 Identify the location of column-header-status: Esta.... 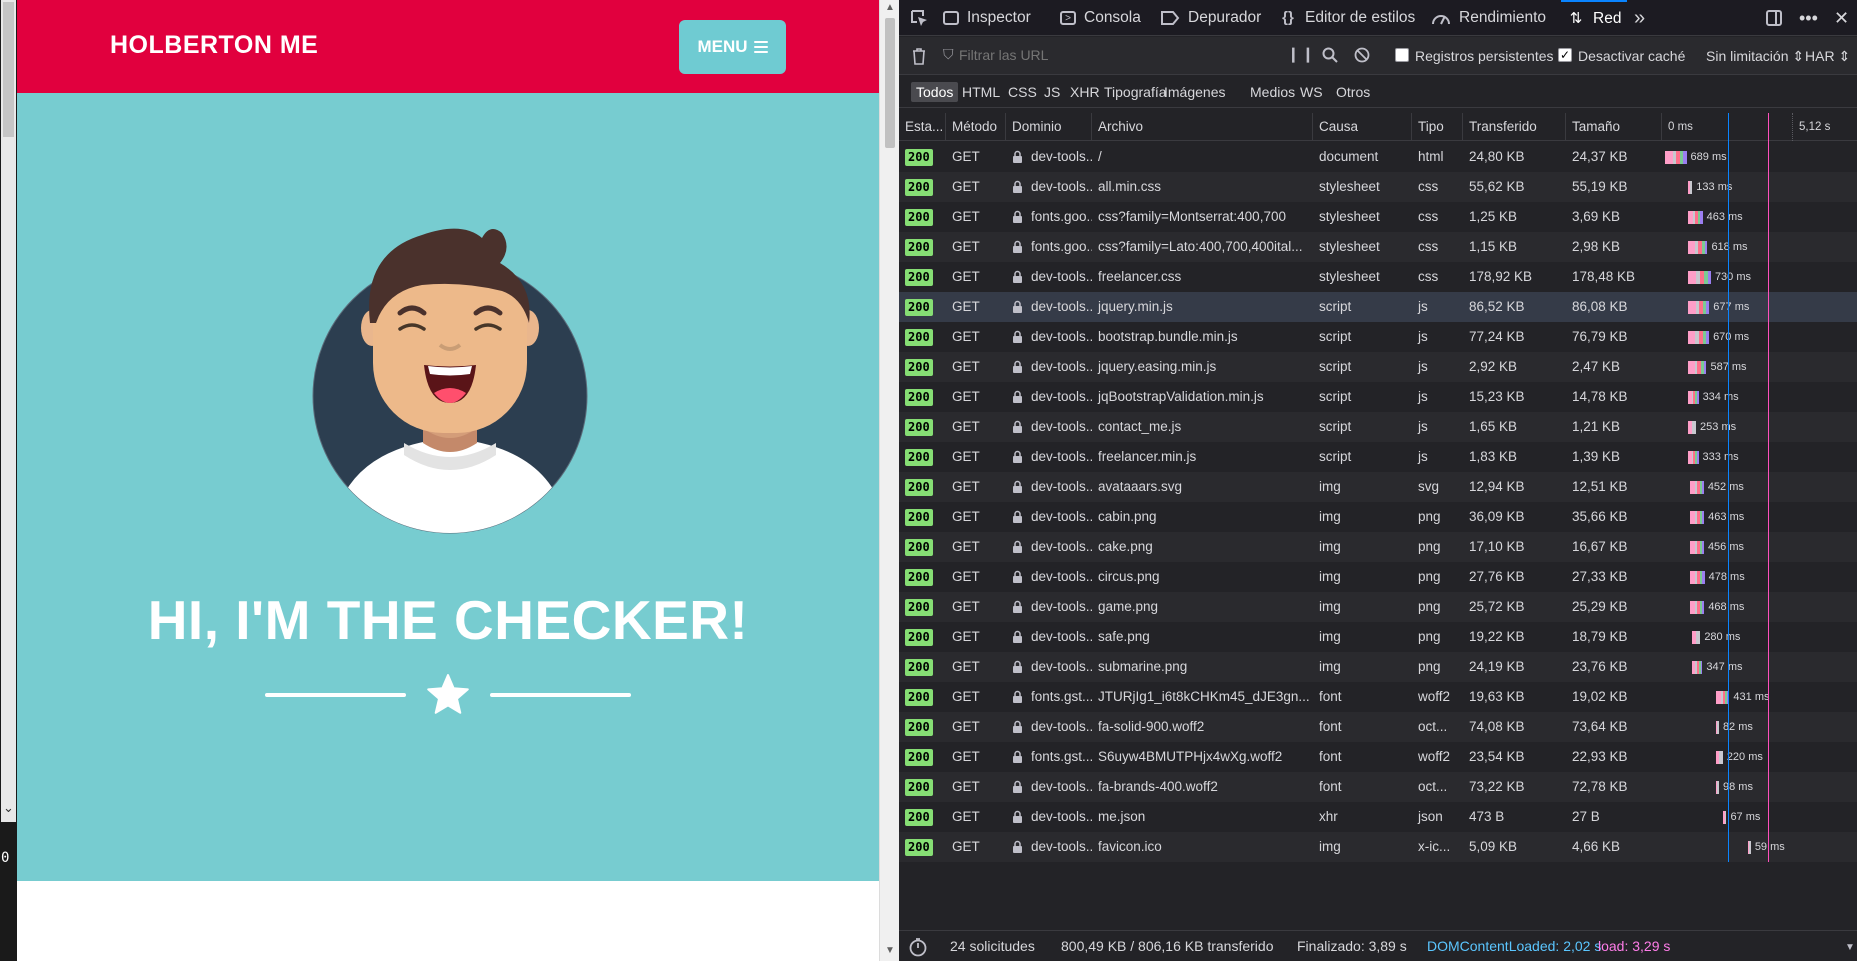
(922, 127).